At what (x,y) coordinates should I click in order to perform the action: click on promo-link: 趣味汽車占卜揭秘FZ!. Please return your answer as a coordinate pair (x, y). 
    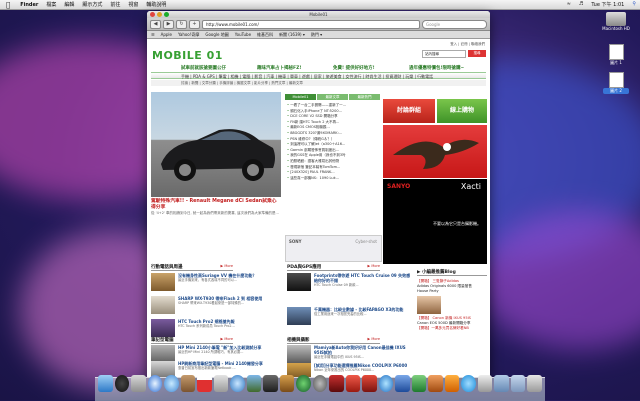
    Looking at the image, I should click on (279, 68).